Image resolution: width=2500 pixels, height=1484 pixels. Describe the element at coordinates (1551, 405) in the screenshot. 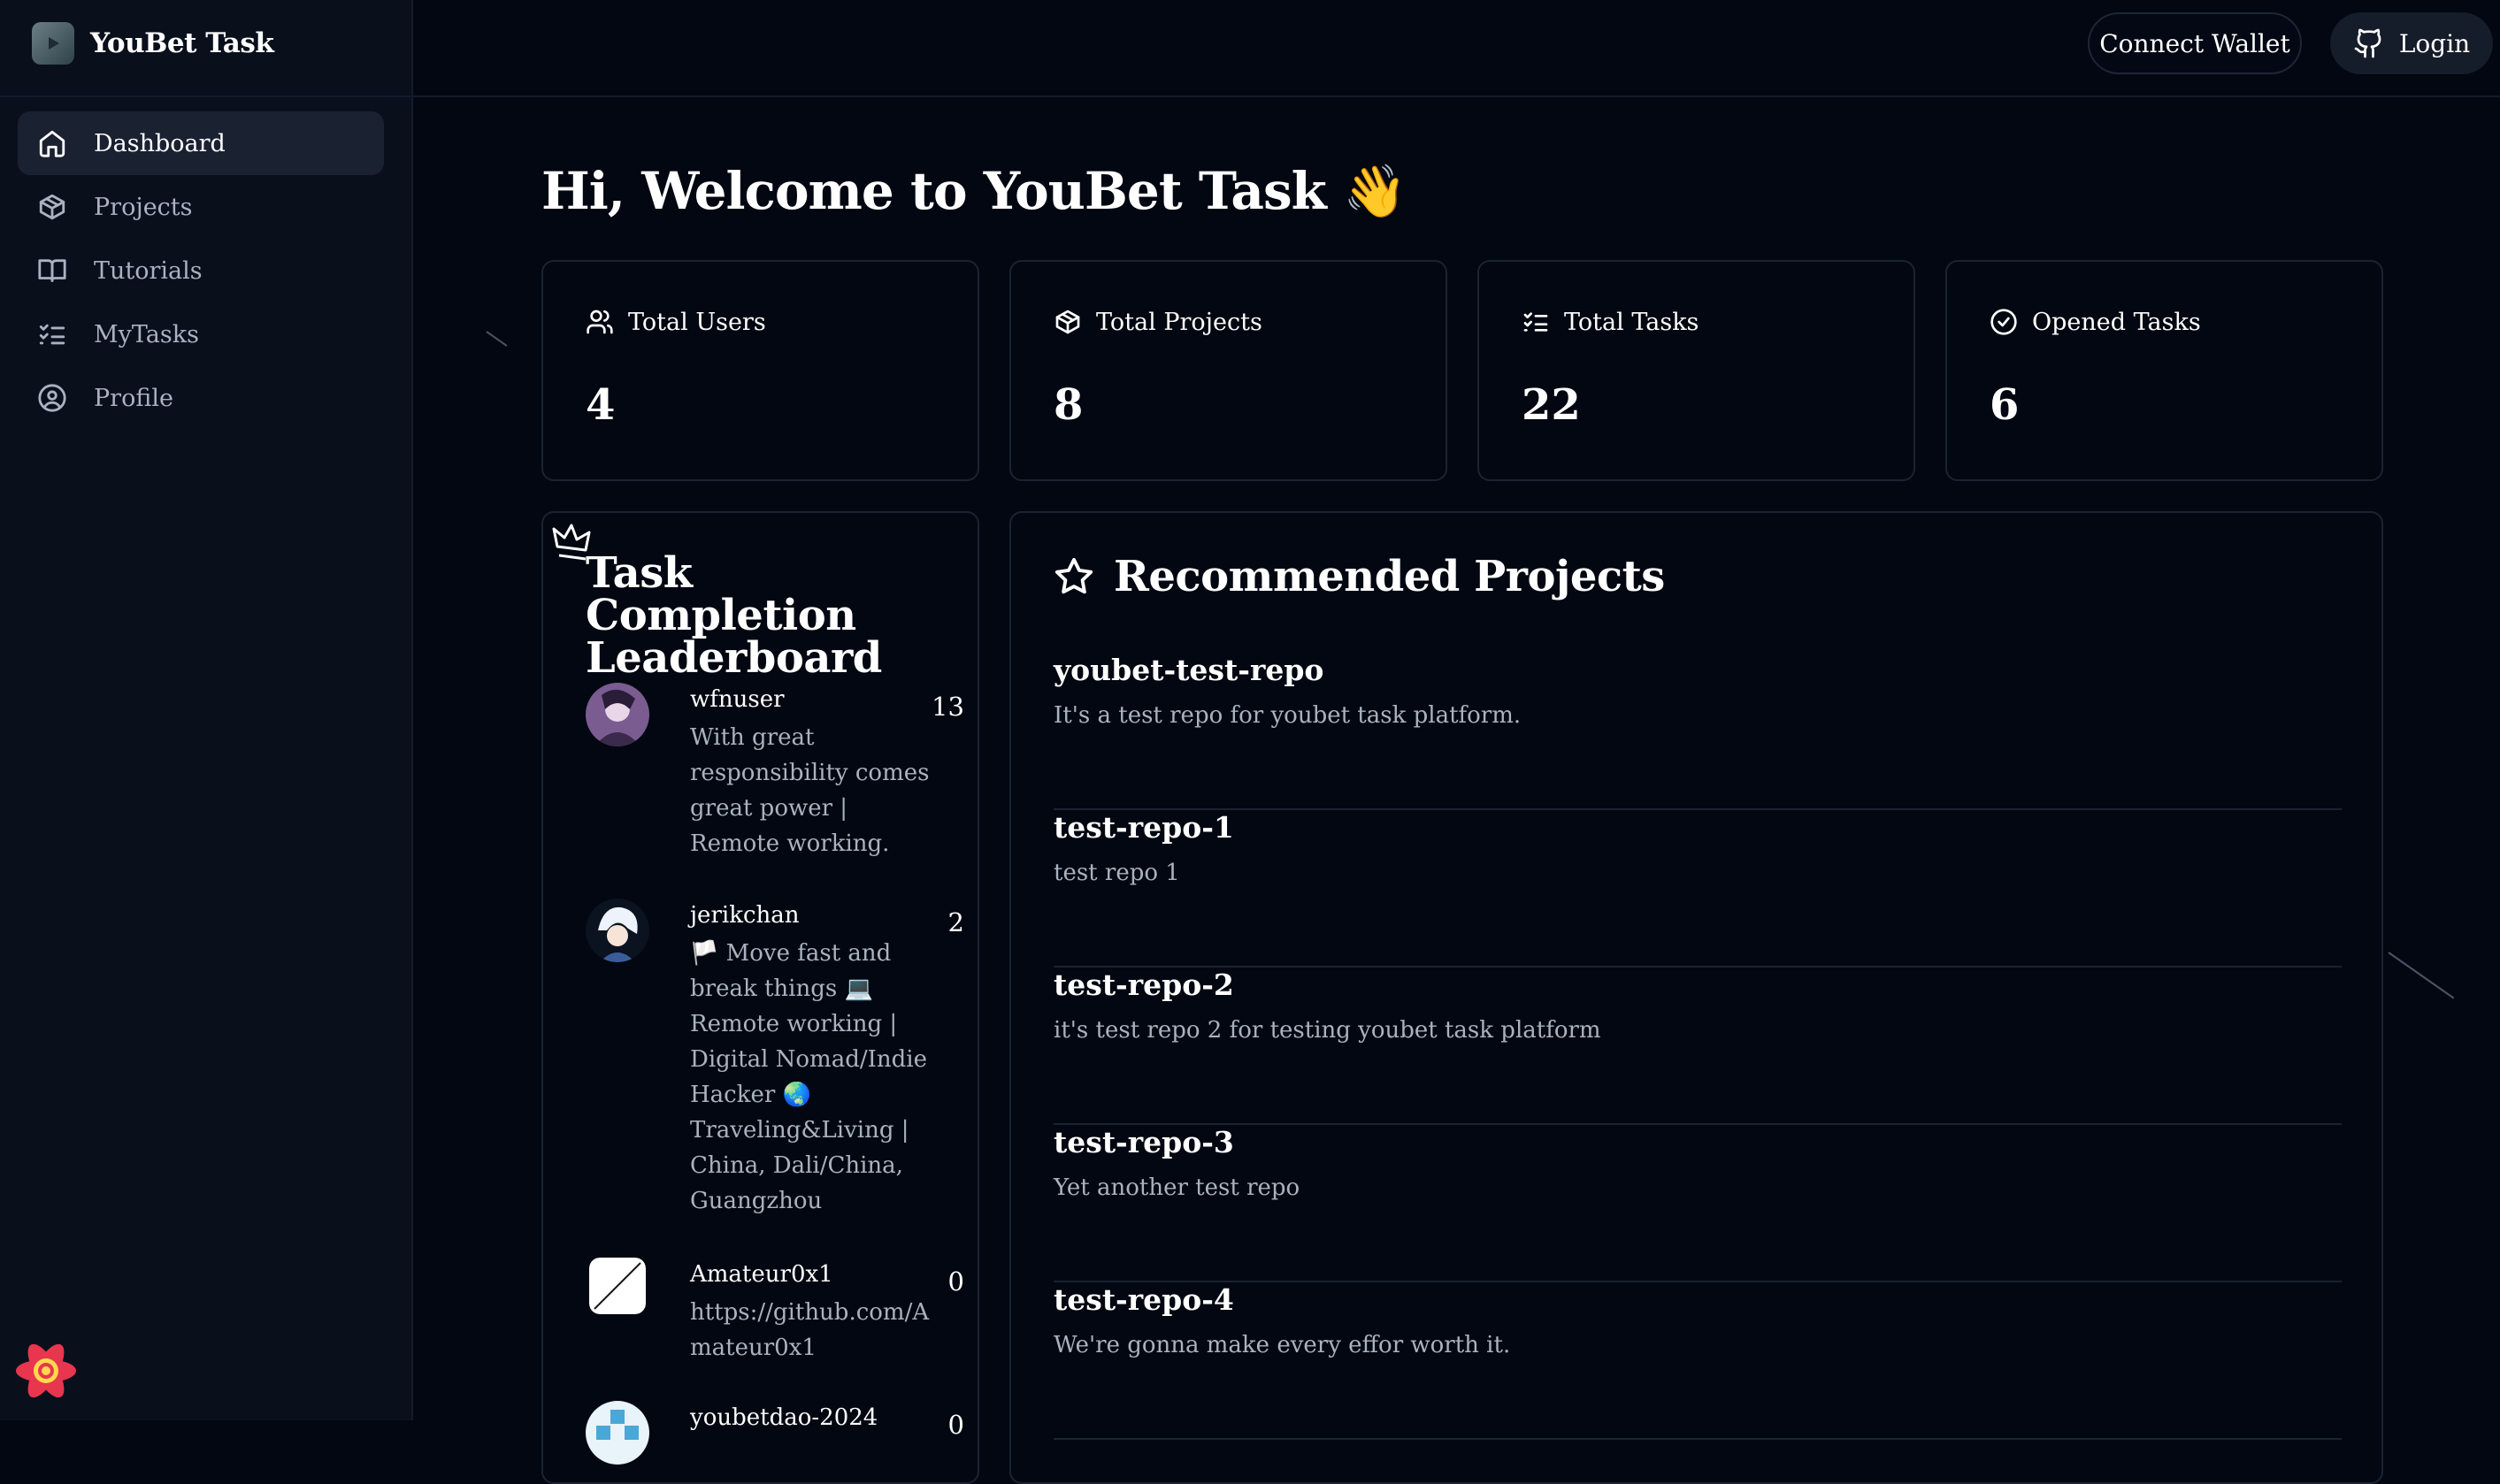

I see `stat-value: 22` at that location.